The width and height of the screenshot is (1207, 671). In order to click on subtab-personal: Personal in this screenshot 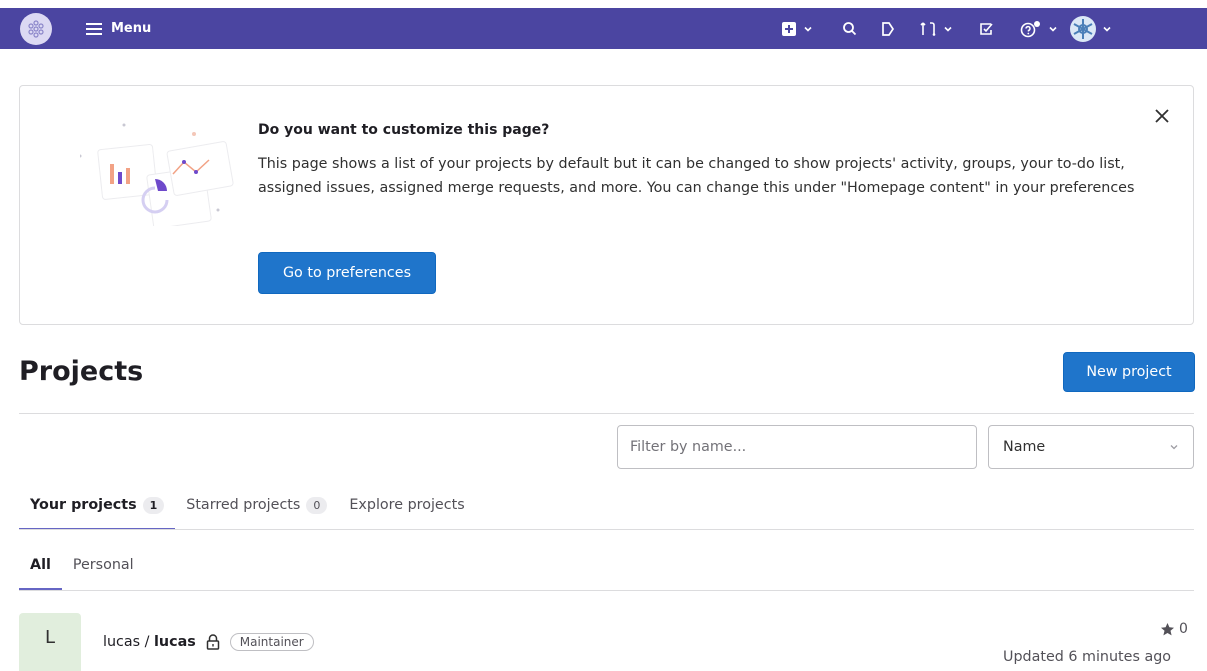, I will do `click(103, 565)`.